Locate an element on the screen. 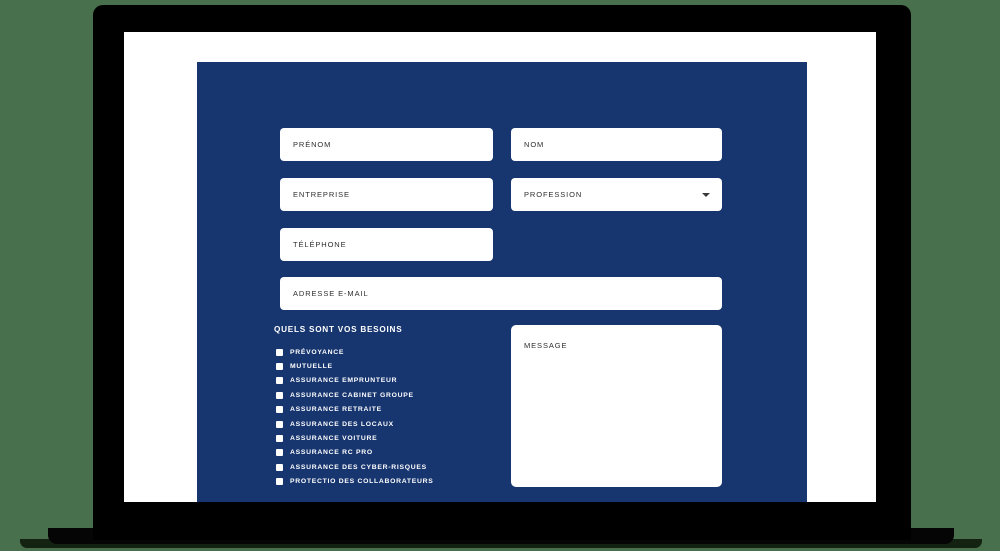 This screenshot has width=1000, height=551. list-item: ASSURANCE DES LOCAUX is located at coordinates (386, 424).